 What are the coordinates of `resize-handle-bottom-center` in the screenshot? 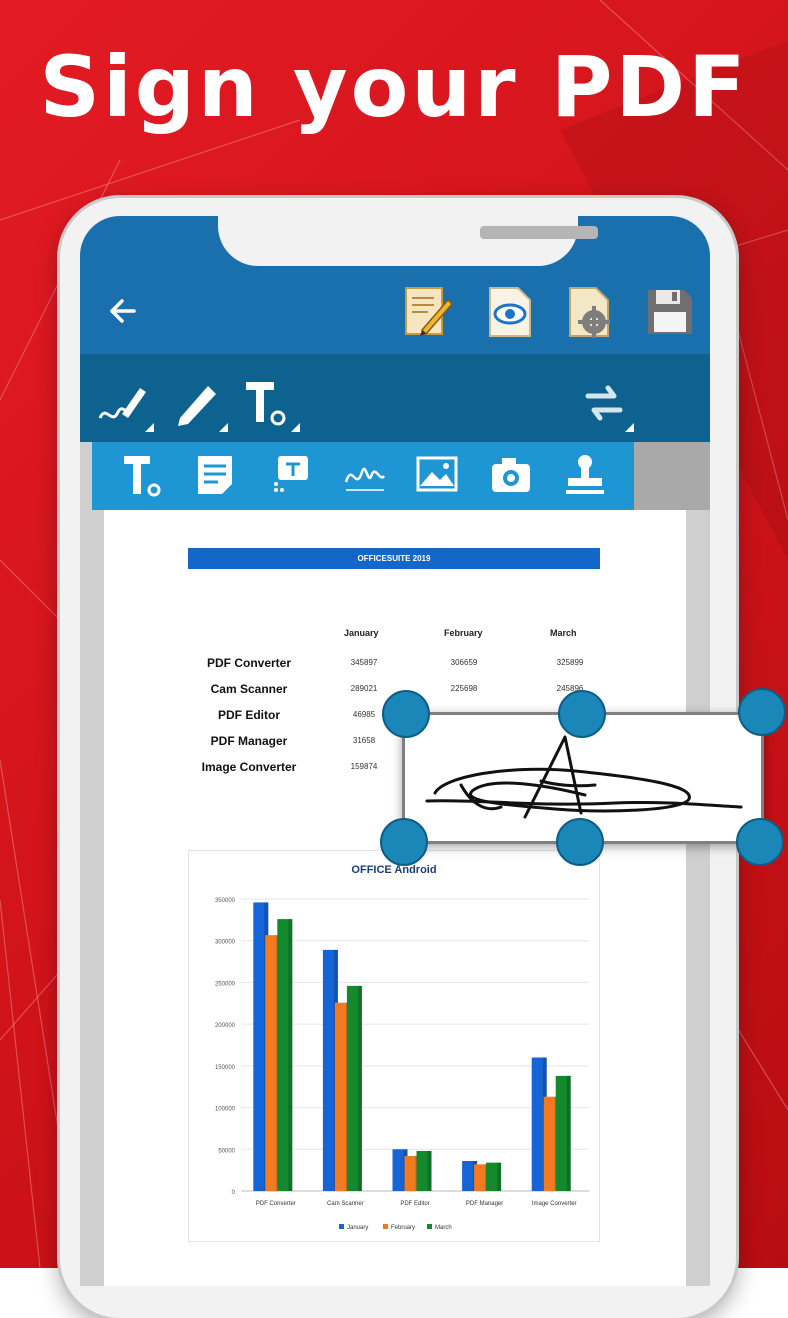 It's located at (580, 842).